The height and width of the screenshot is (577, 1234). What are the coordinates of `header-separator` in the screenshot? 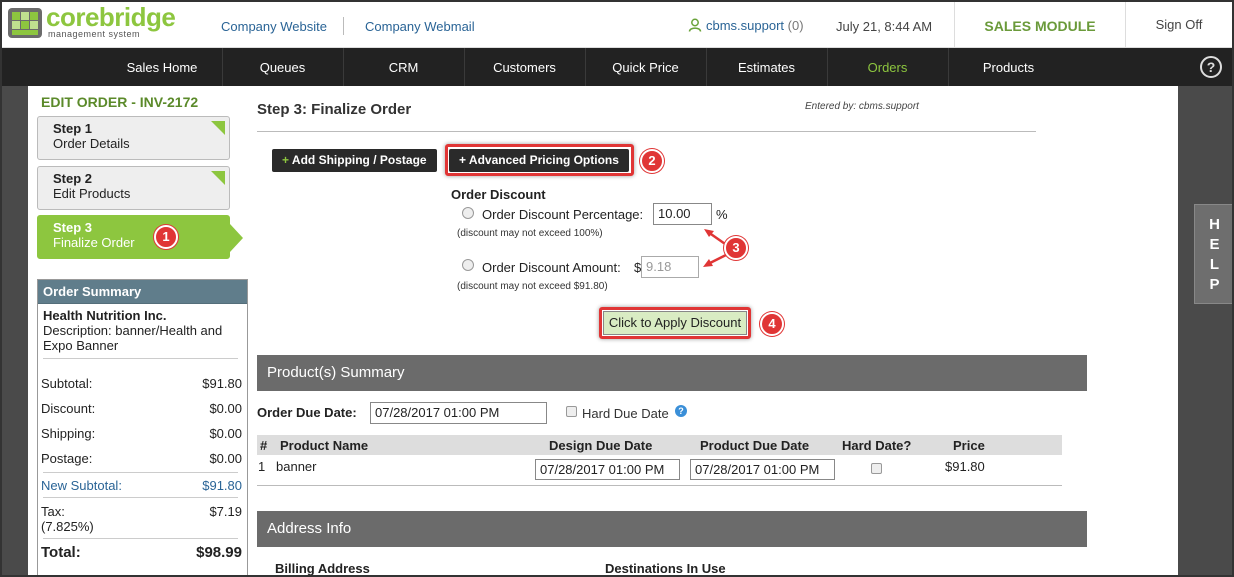 It's located at (343, 26).